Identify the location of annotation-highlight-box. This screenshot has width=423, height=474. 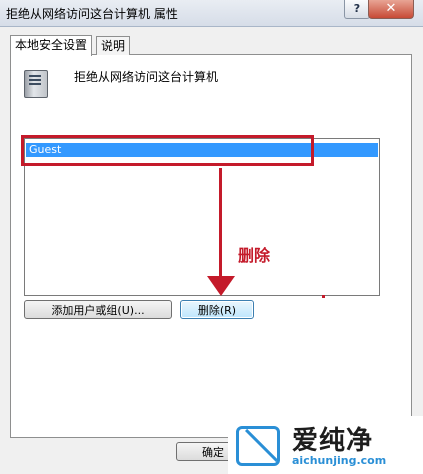
(167, 150).